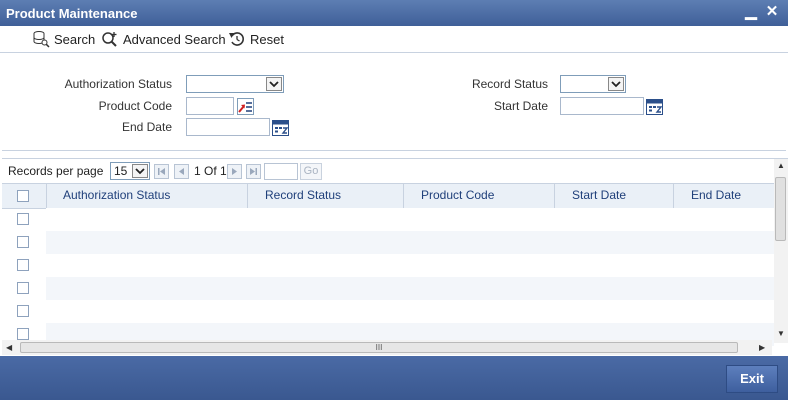 The height and width of the screenshot is (400, 788). I want to click on search-database-icon, so click(41, 39).